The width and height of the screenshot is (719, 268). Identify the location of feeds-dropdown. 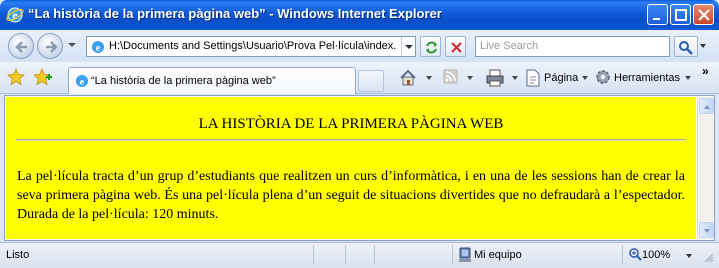
(470, 78).